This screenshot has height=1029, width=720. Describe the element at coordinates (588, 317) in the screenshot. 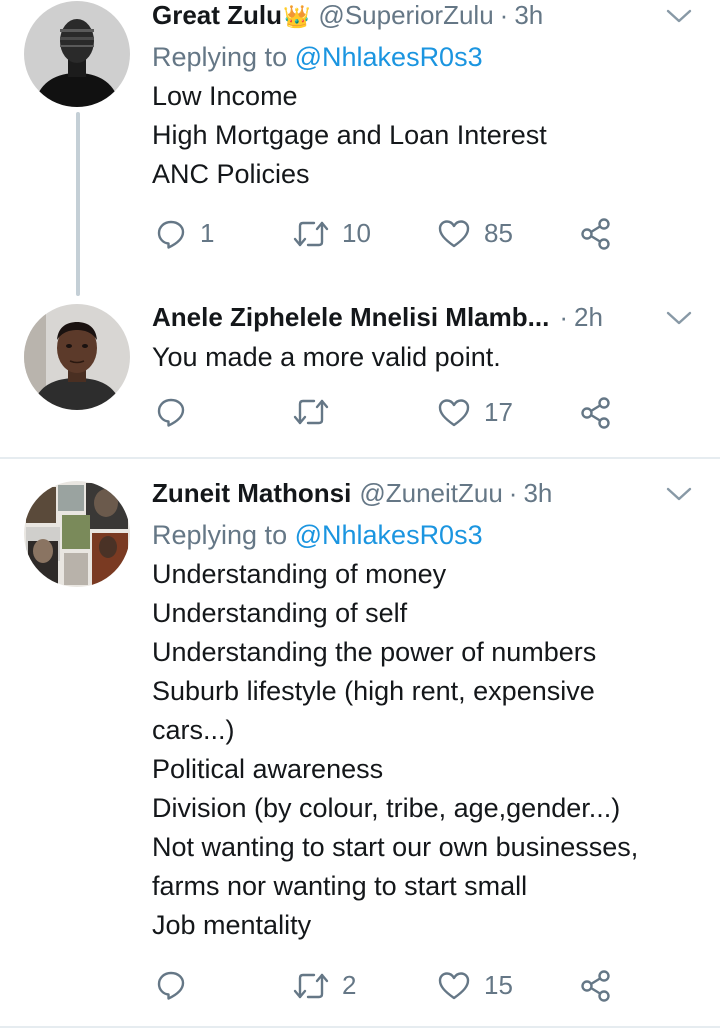

I see `timestamp: 2h` at that location.